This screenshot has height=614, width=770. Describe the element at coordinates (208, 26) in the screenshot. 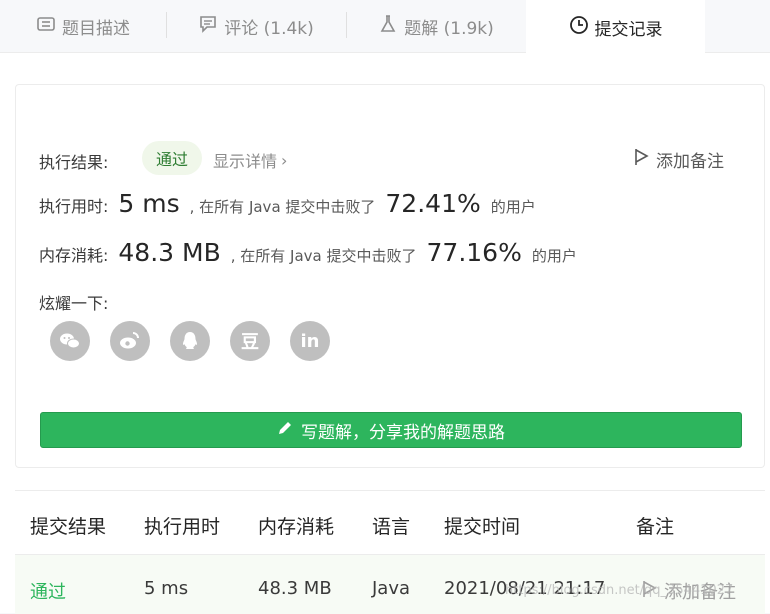

I see `comment-icon` at that location.